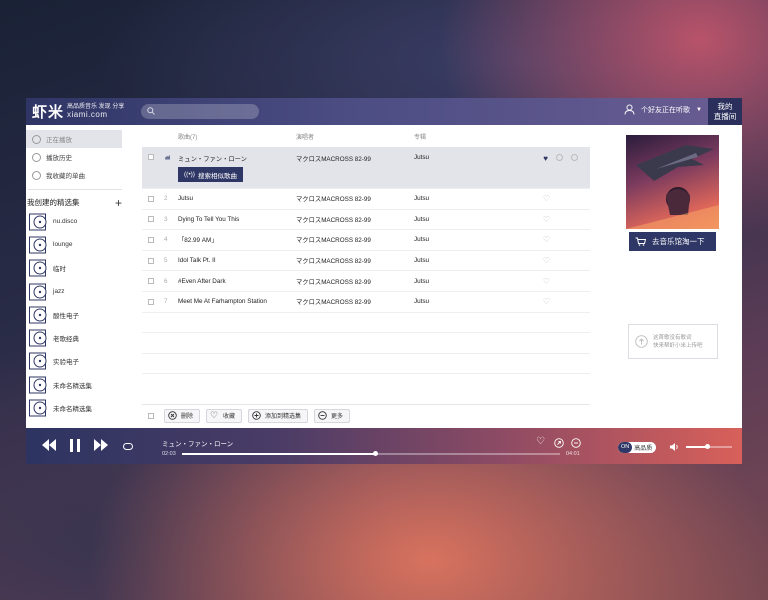  I want to click on more-button: 更多, so click(332, 415).